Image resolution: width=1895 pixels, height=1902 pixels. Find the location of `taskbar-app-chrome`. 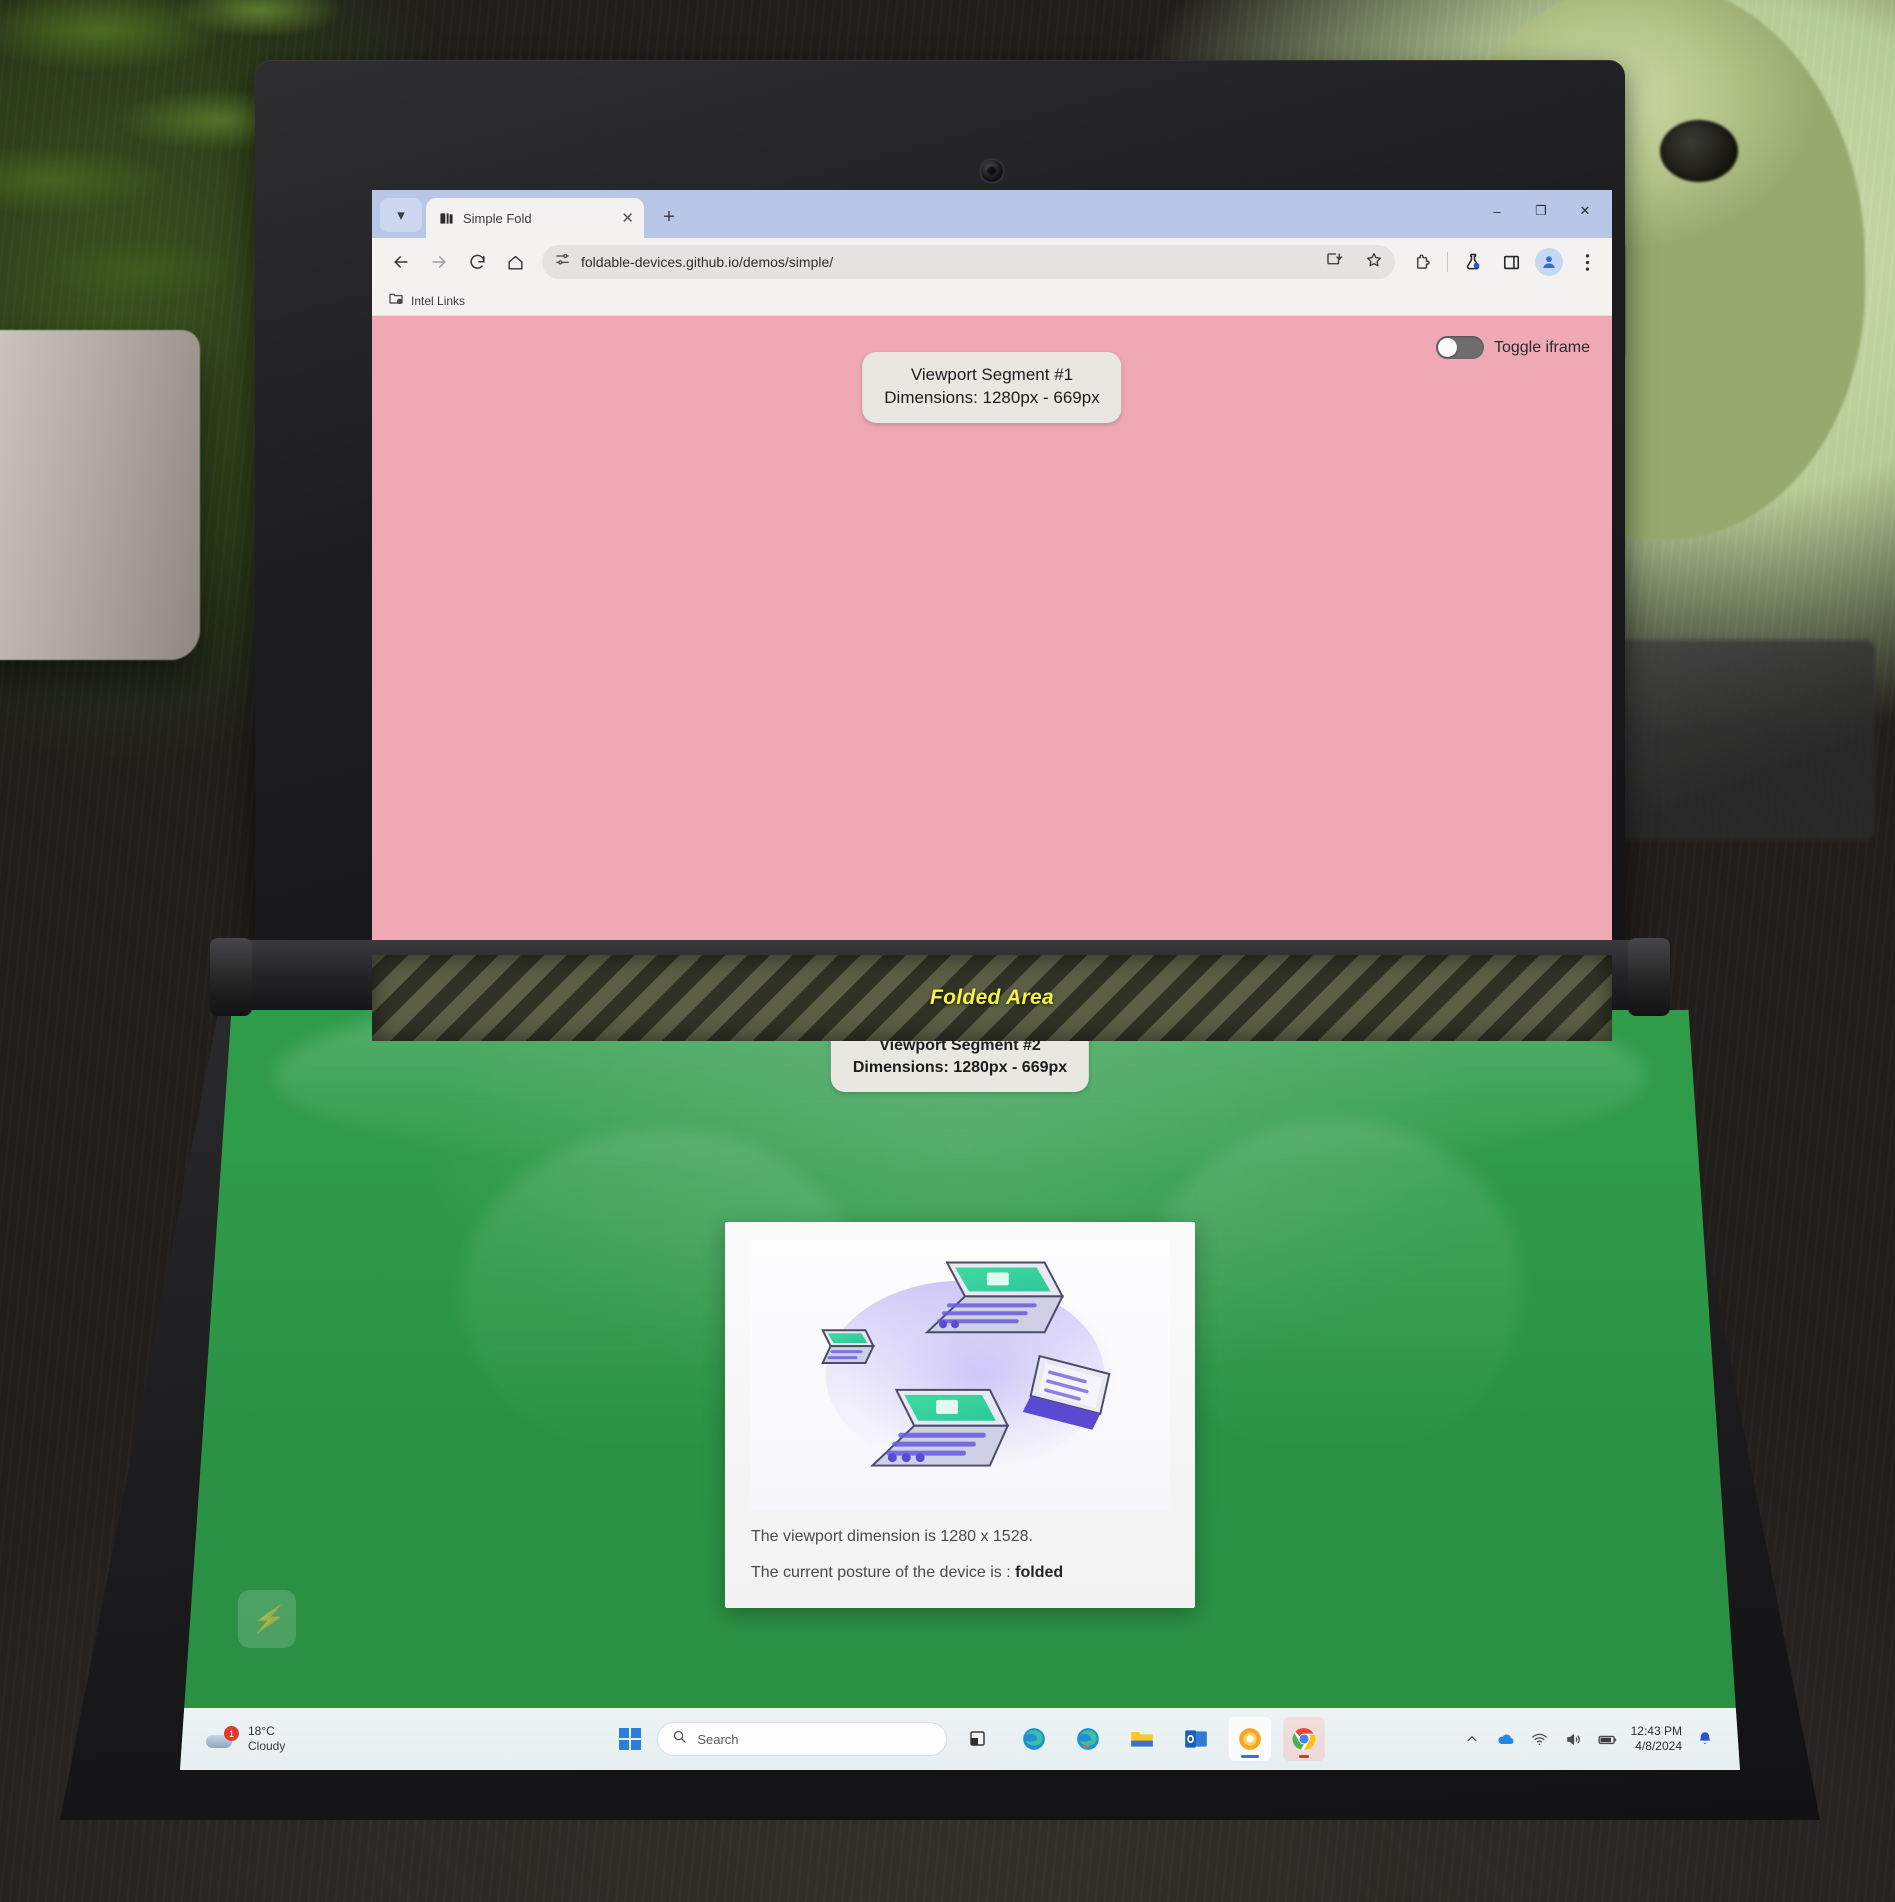

taskbar-app-chrome is located at coordinates (1304, 1739).